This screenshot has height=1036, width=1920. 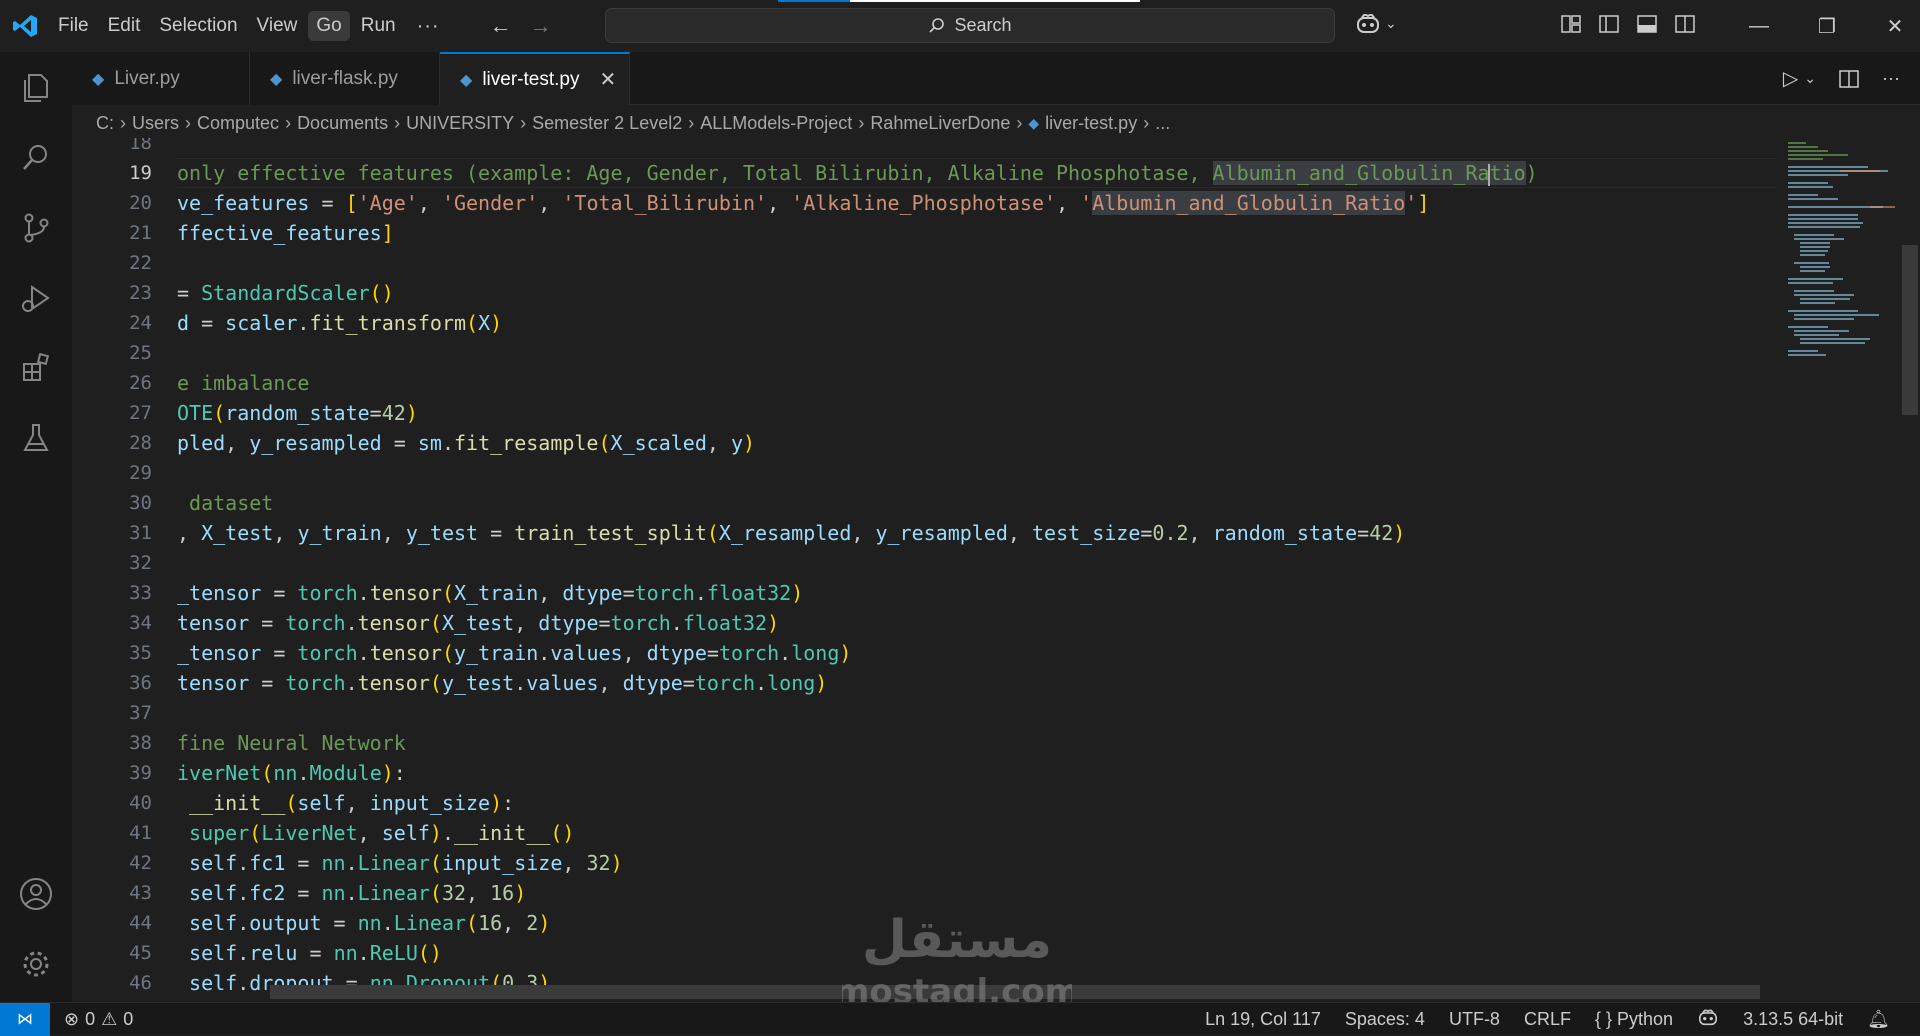 I want to click on breadcrumb-item: Semester 2 Level2, so click(x=607, y=123).